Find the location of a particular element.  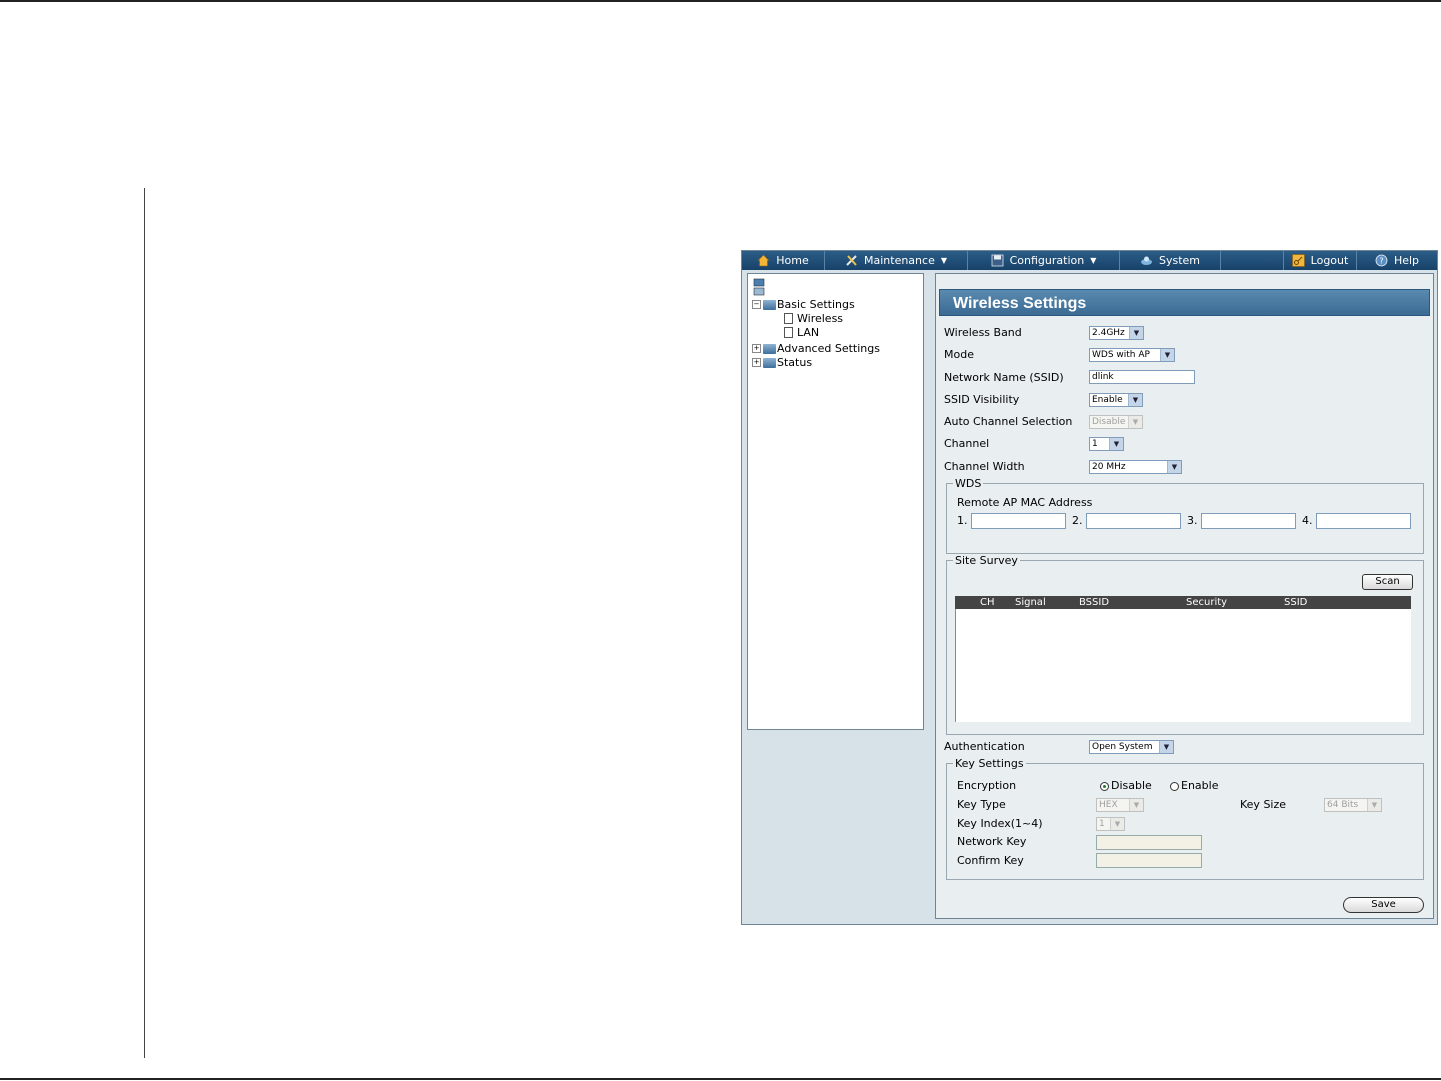

bottom-rule is located at coordinates (720, 1079).